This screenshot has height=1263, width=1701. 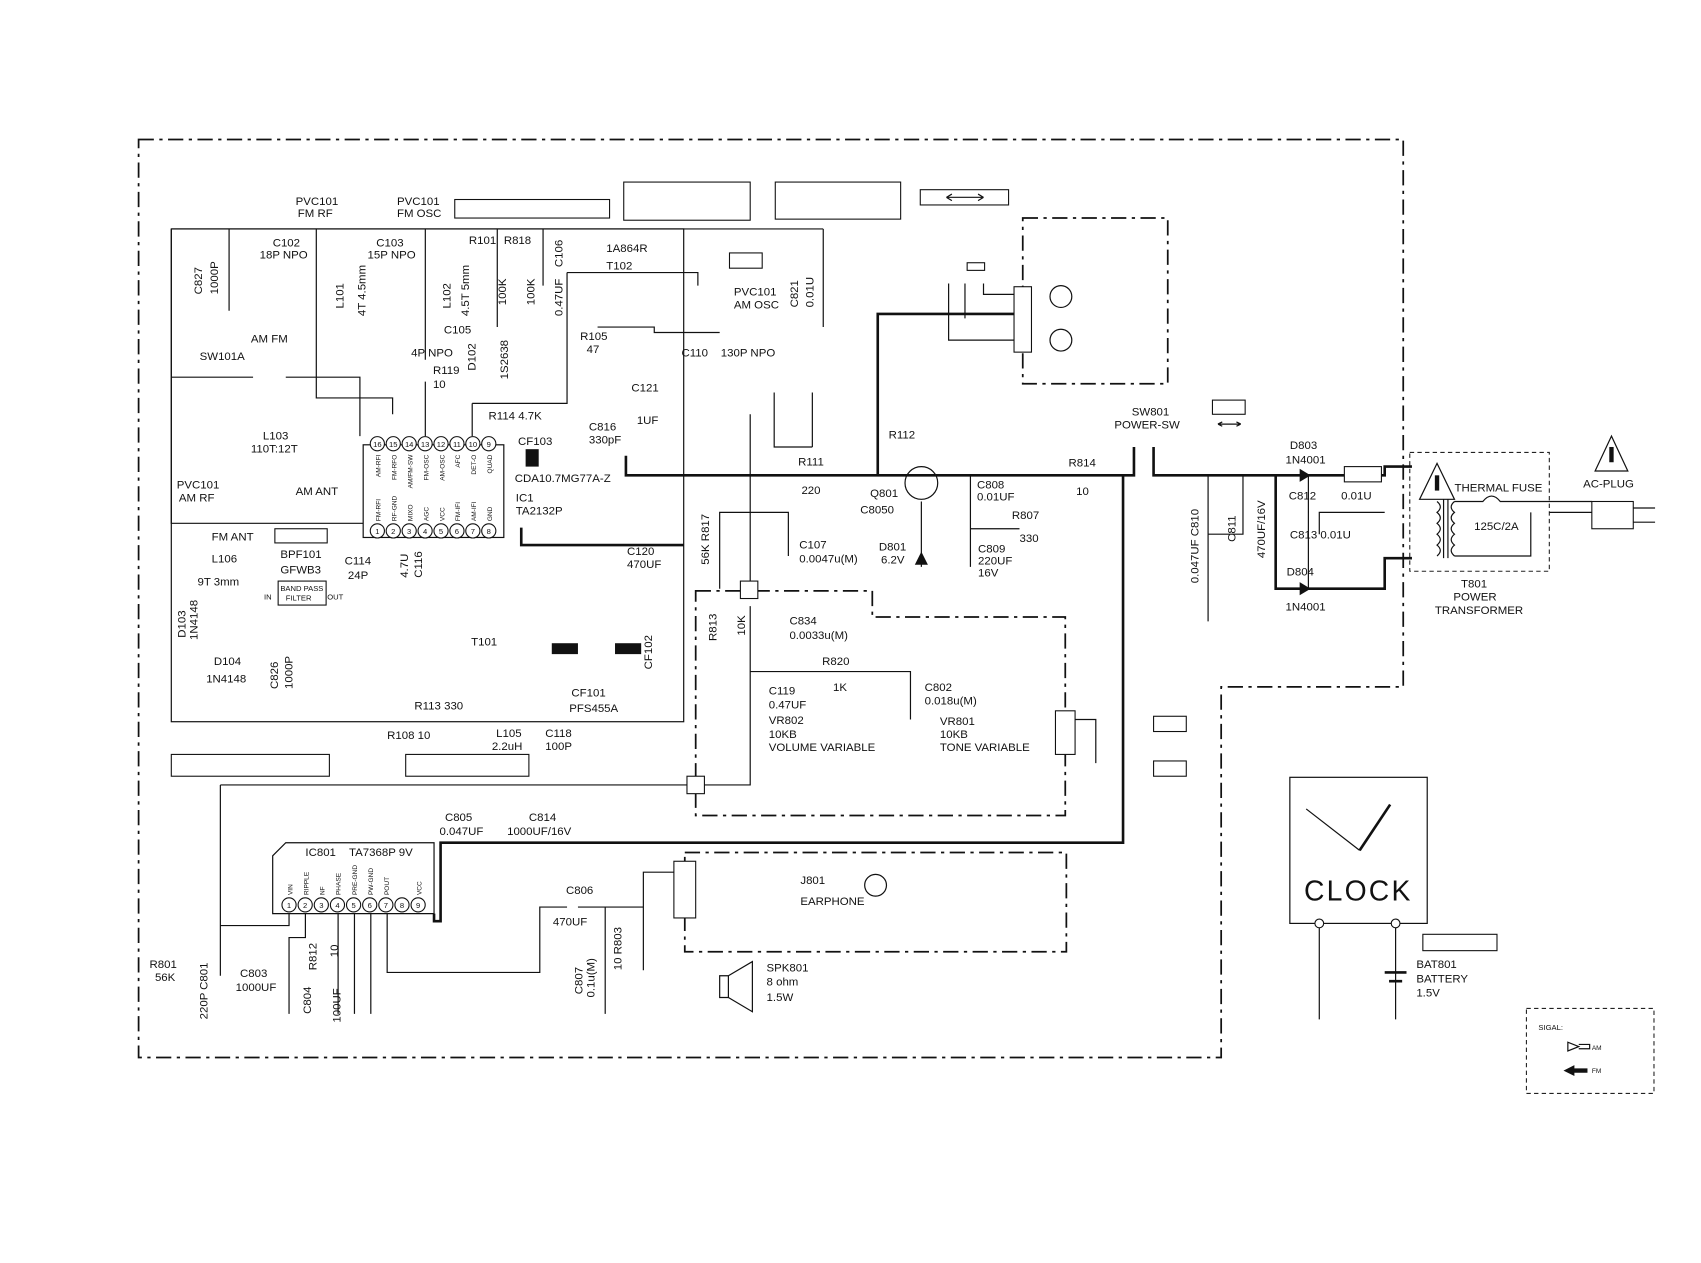 I want to click on svg-text: BAT801, so click(x=1436, y=965).